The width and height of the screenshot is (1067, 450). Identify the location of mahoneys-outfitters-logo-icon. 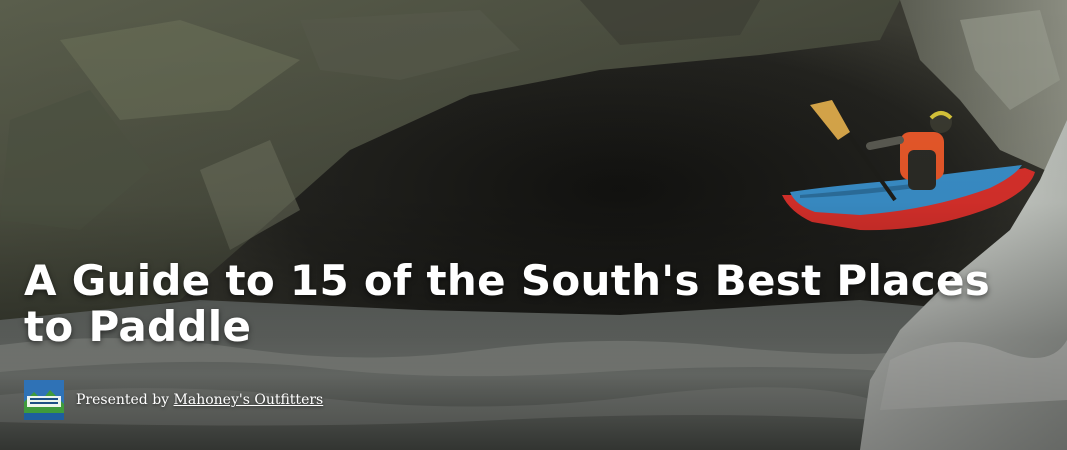
(44, 400).